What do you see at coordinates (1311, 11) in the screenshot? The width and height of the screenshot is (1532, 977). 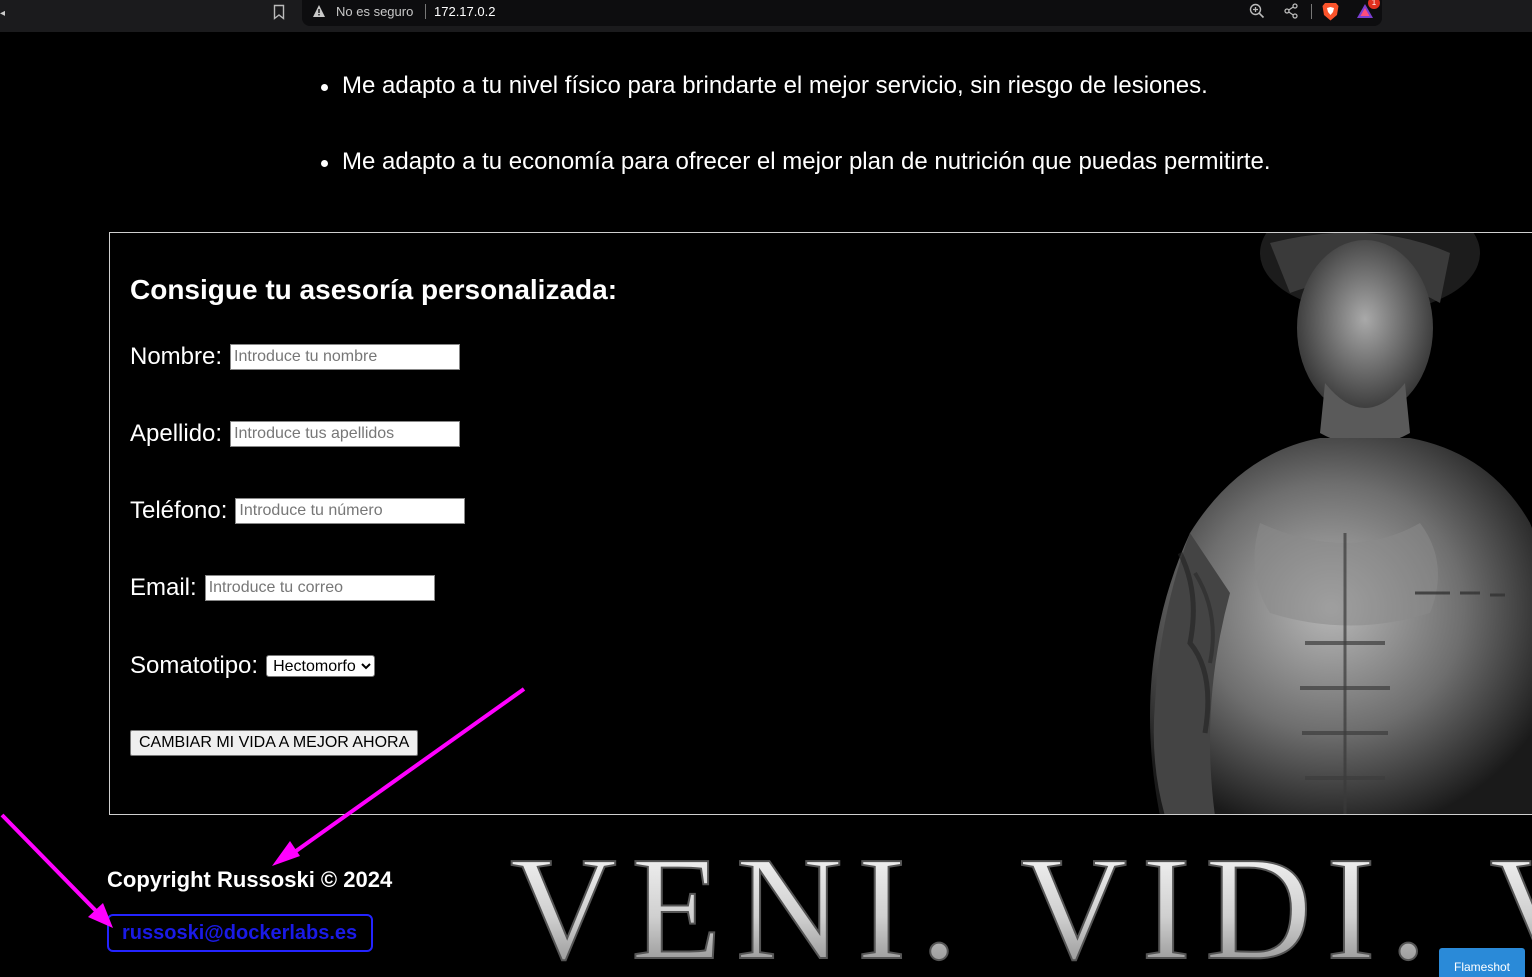 I see `toolbar-divider` at bounding box center [1311, 11].